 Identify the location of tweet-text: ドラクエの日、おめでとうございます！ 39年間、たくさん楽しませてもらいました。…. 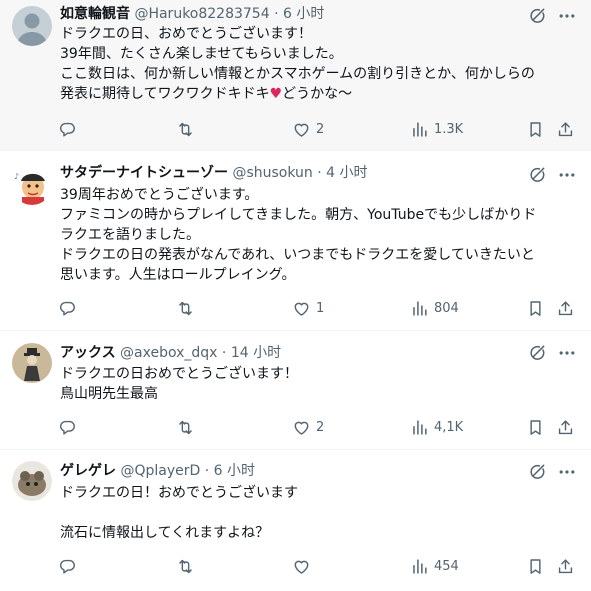
(314, 64).